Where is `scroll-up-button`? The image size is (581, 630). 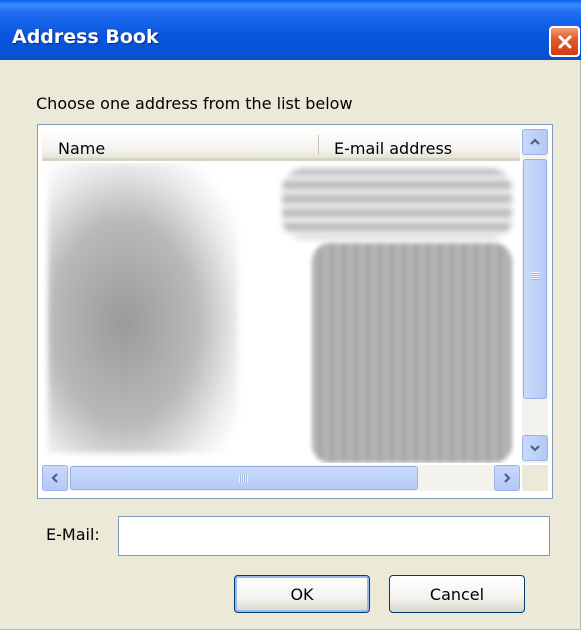
scroll-up-button is located at coordinates (535, 142).